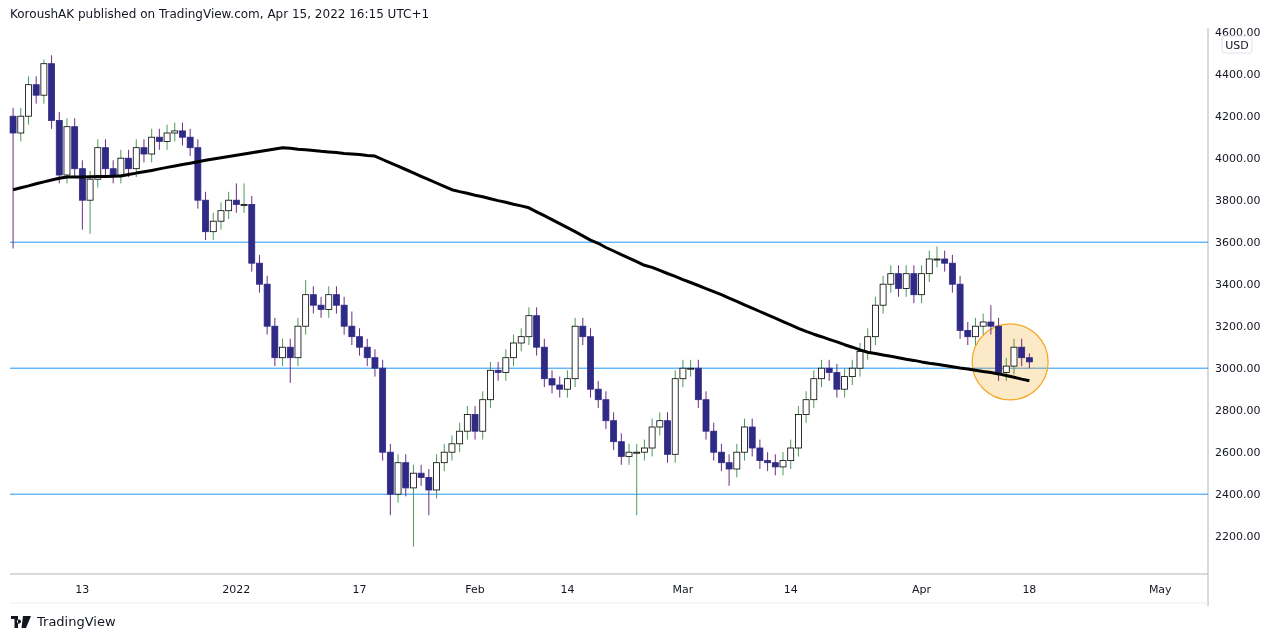 The image size is (1280, 641). I want to click on currency-badge: USD, so click(1237, 44).